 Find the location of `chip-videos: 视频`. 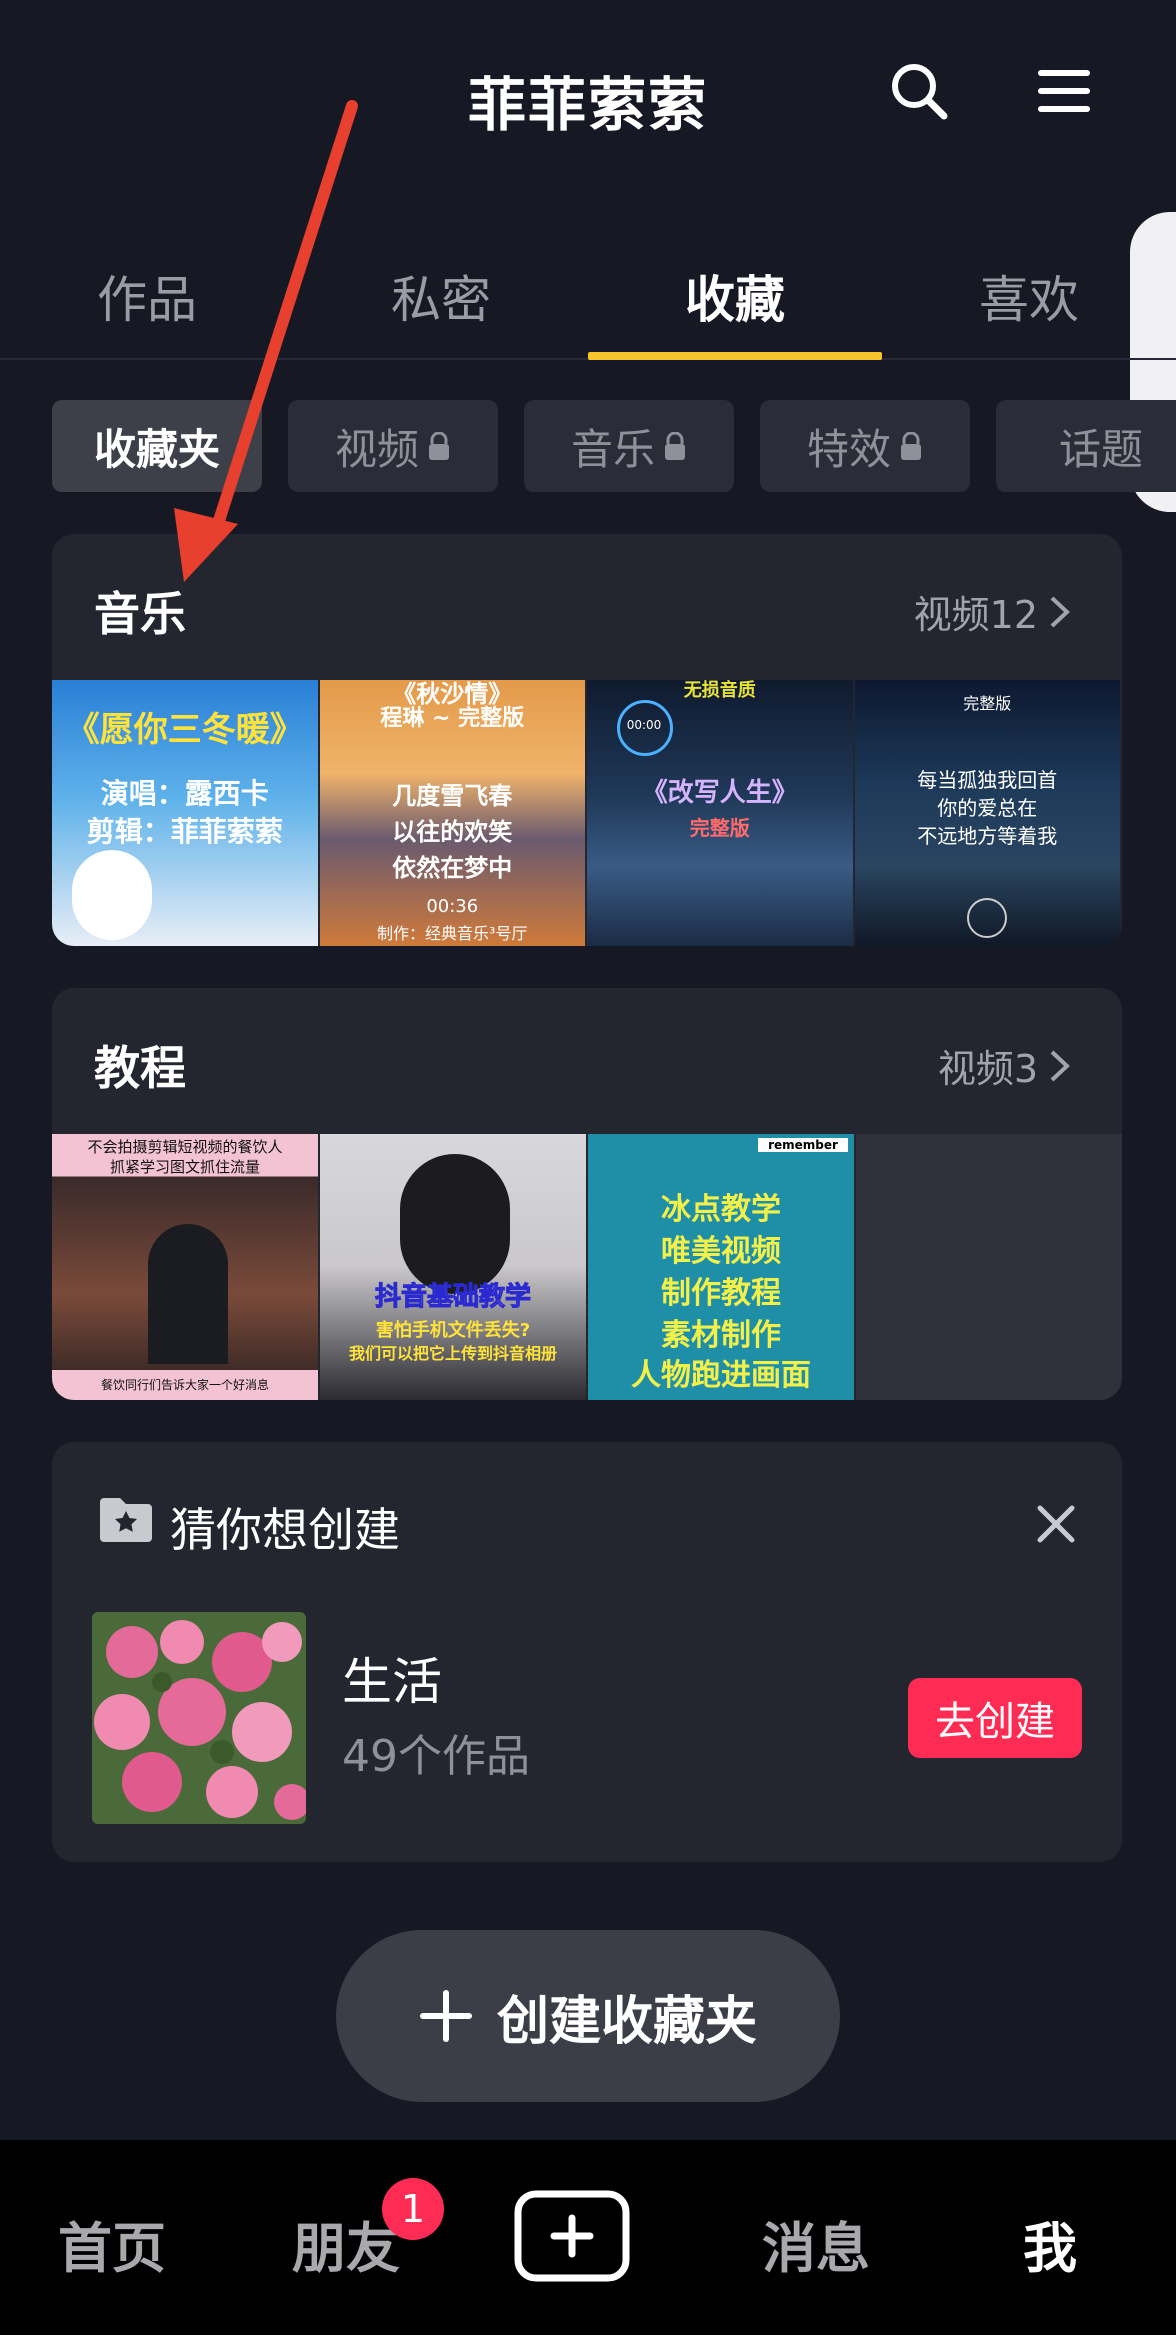

chip-videos: 视频 is located at coordinates (393, 446).